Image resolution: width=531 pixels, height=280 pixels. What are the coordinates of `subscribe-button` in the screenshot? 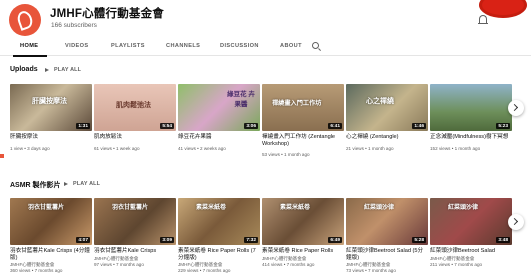 It's located at (503, 9).